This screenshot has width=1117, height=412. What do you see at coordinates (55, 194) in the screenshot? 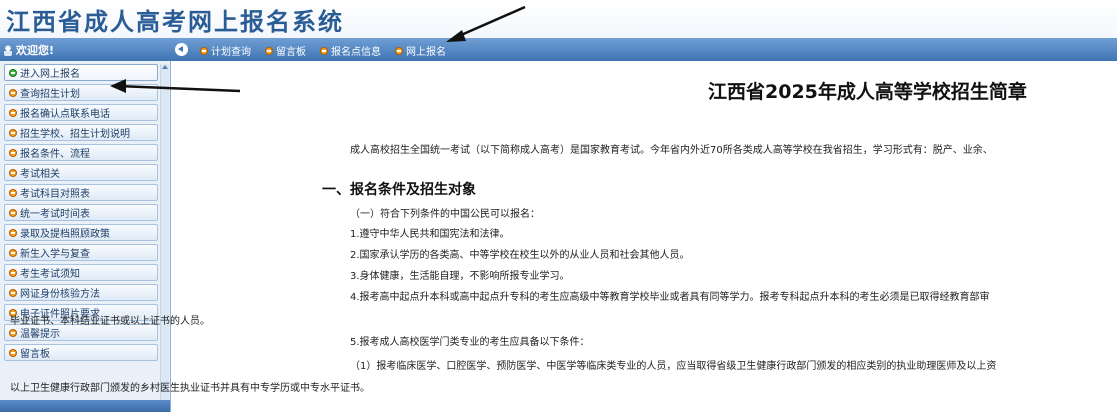
I see `sidebar-item-label: 考试科目对照表` at bounding box center [55, 194].